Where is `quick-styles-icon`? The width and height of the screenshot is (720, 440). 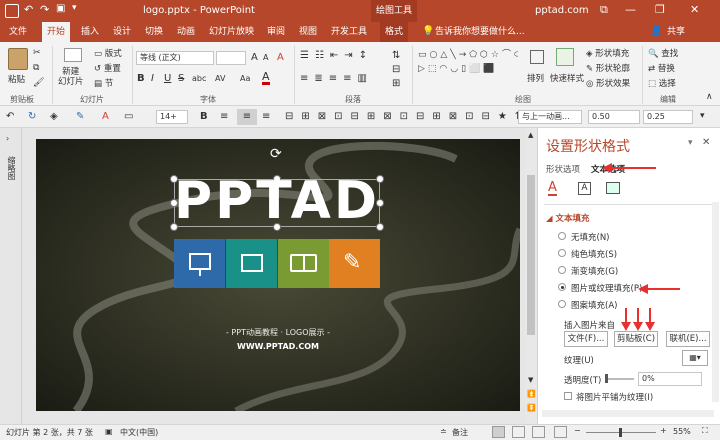
quick-styles-icon is located at coordinates (565, 57).